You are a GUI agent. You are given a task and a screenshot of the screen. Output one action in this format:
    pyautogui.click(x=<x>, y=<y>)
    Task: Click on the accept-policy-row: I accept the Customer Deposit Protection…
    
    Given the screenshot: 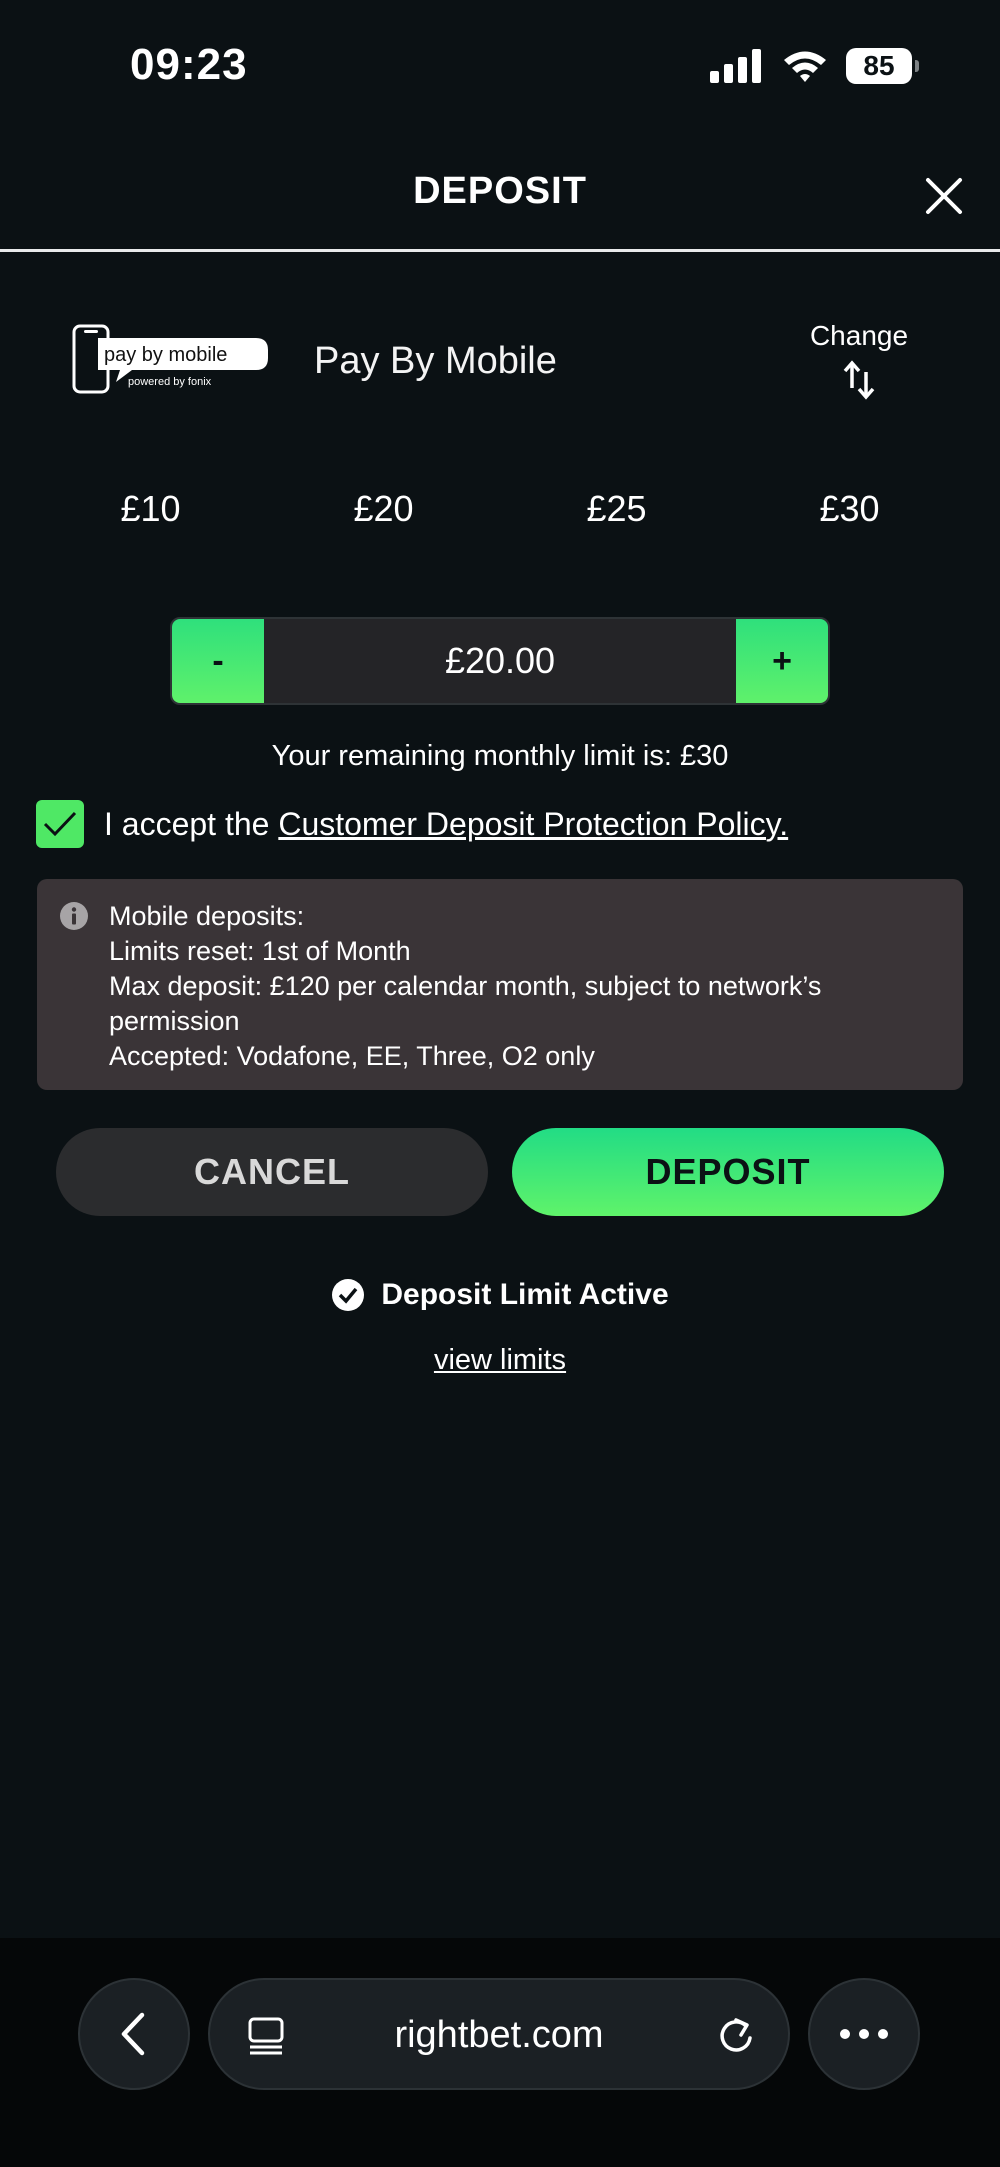 What is the action you would take?
    pyautogui.click(x=412, y=824)
    